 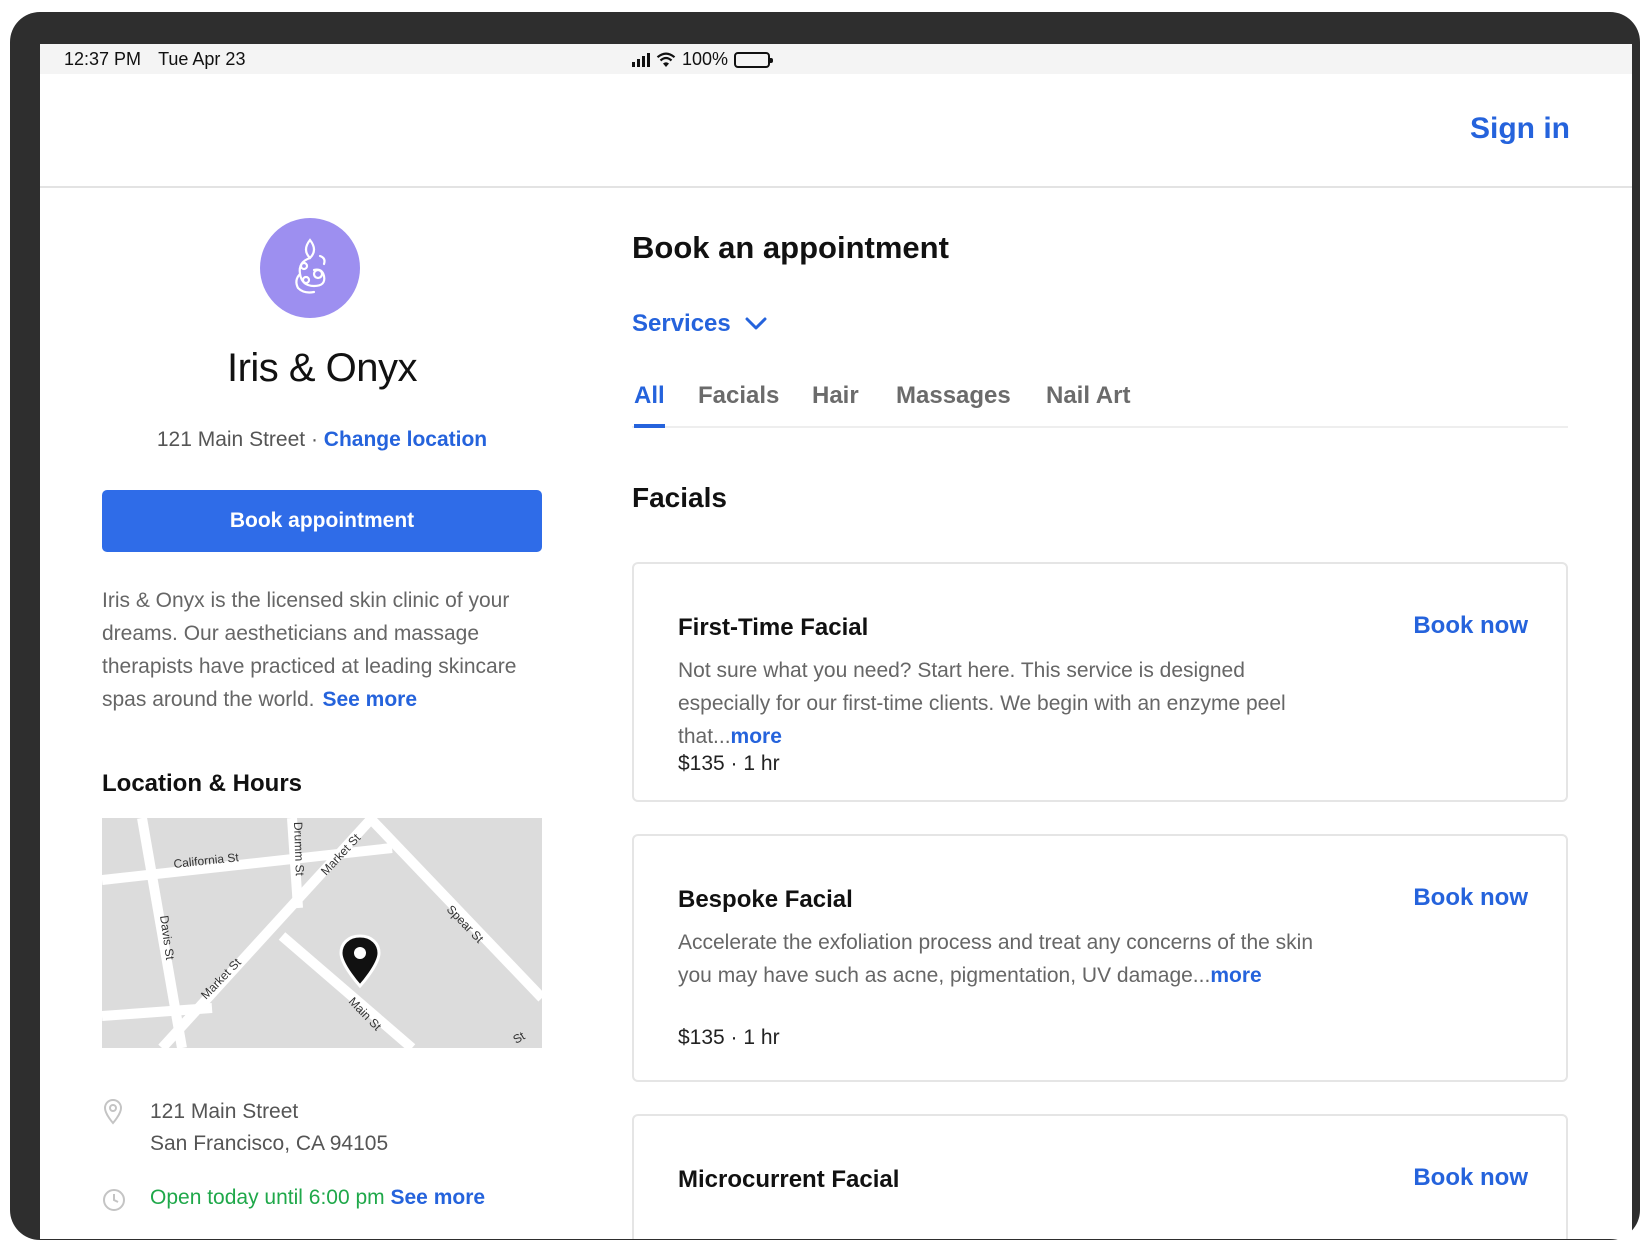 What do you see at coordinates (681, 323) in the screenshot?
I see `services-dropdown-label: Services` at bounding box center [681, 323].